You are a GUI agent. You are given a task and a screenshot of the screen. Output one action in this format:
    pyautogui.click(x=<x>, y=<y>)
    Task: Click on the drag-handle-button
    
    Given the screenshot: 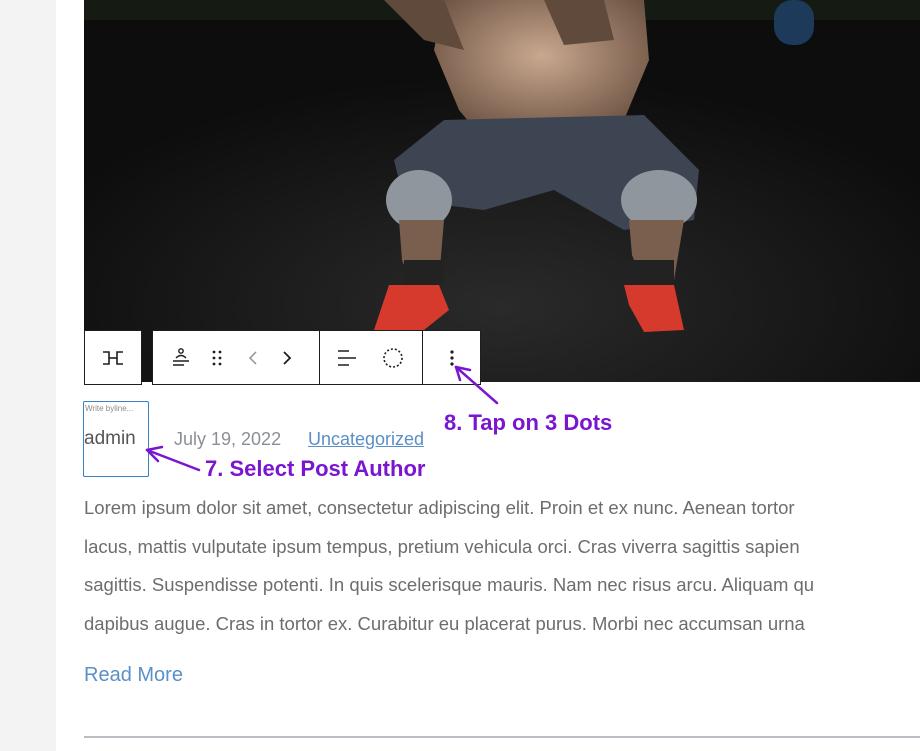 What is the action you would take?
    pyautogui.click(x=217, y=357)
    